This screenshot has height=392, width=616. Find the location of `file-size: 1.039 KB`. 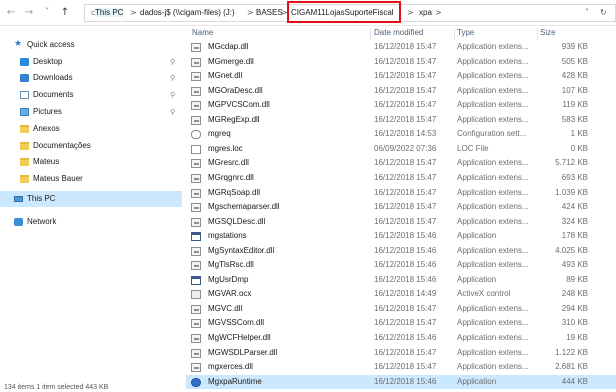

file-size: 1.039 KB is located at coordinates (571, 192).